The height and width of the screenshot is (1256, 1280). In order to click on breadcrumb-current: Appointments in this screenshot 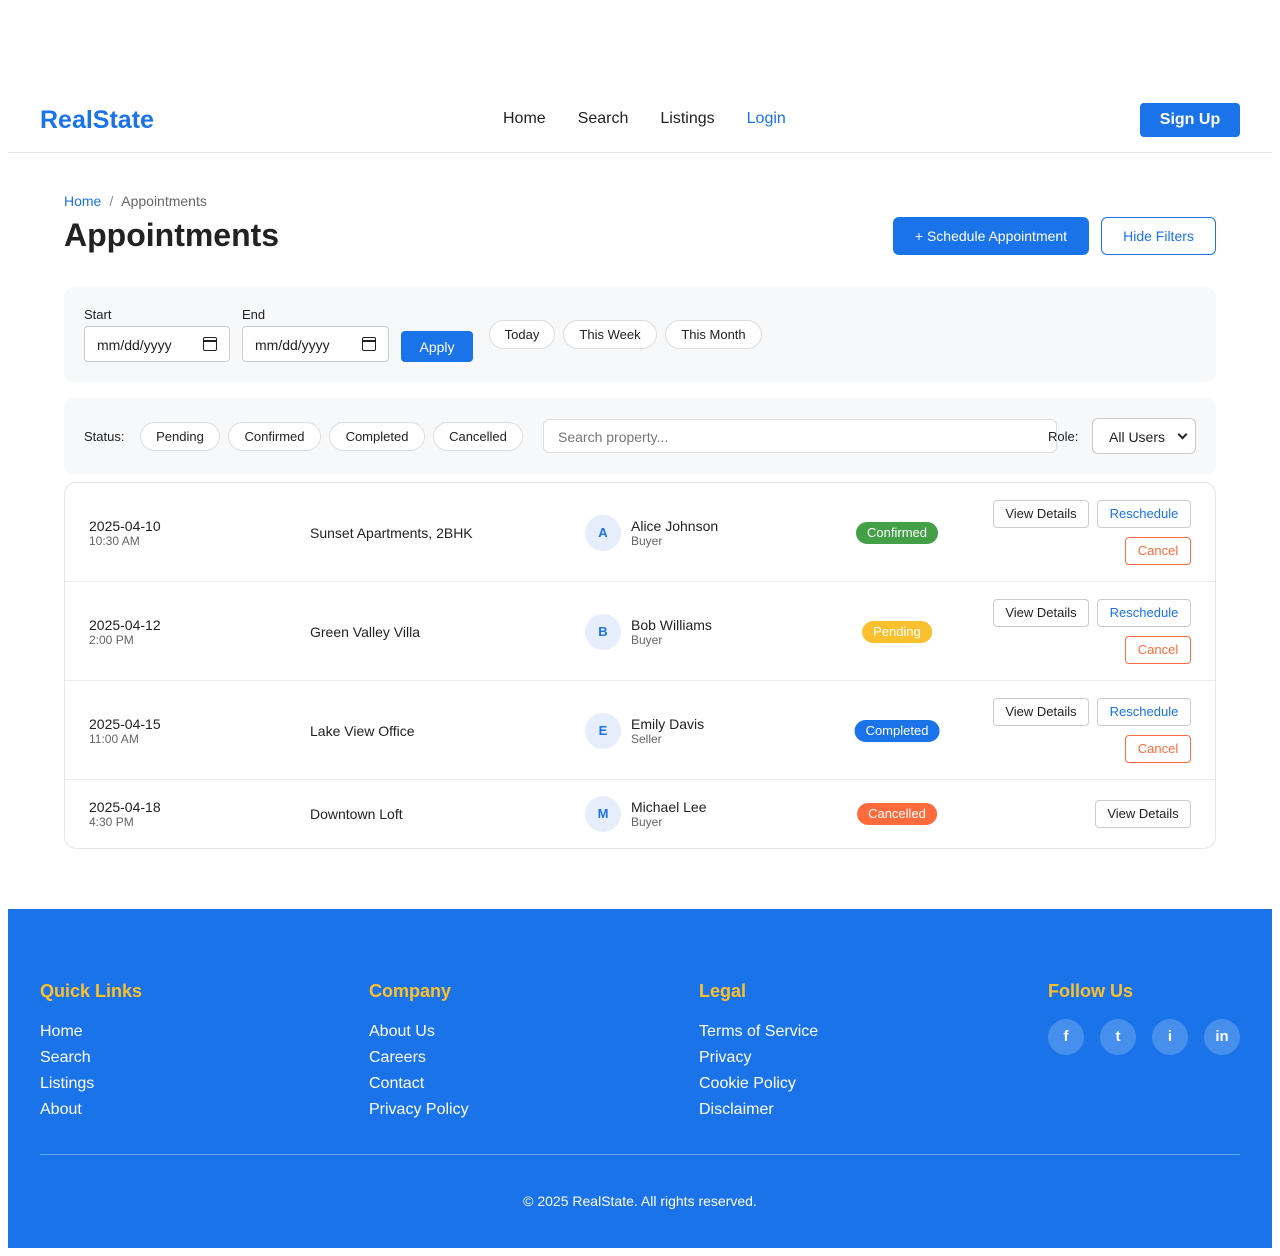, I will do `click(164, 201)`.